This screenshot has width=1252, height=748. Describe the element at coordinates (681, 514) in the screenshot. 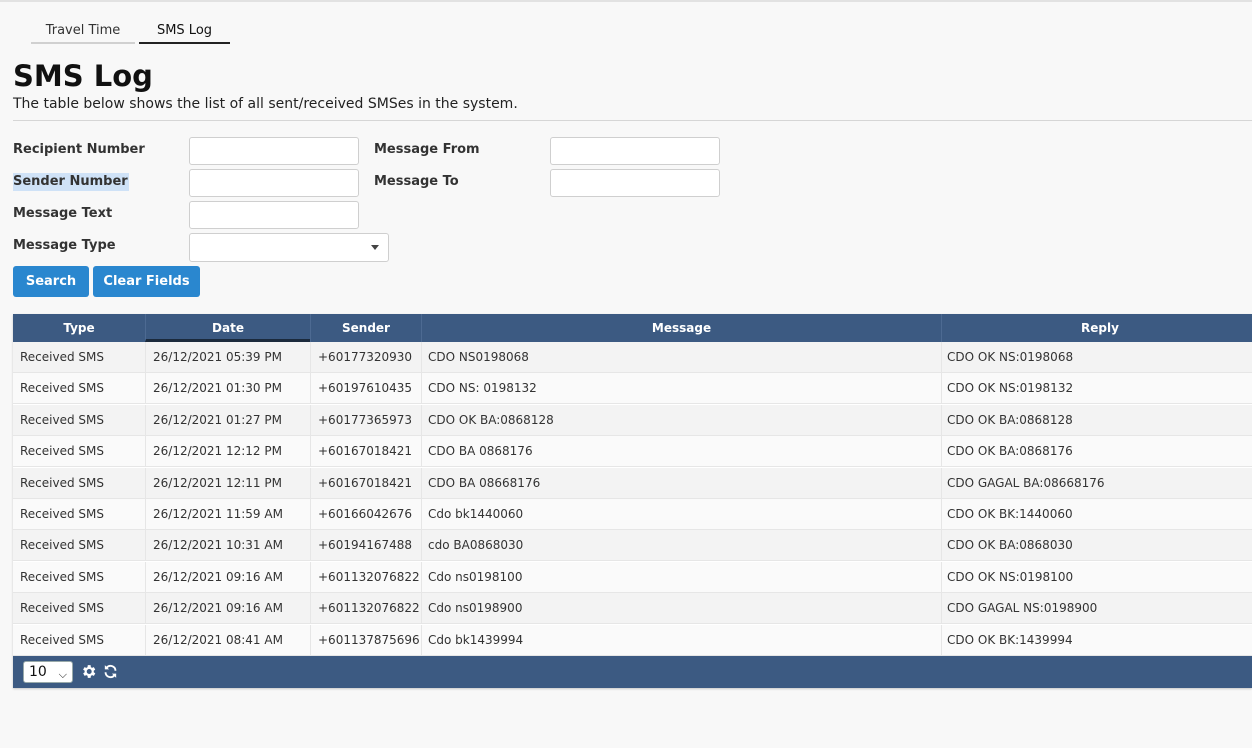

I see `cell-message: Cdo bk1440060` at that location.